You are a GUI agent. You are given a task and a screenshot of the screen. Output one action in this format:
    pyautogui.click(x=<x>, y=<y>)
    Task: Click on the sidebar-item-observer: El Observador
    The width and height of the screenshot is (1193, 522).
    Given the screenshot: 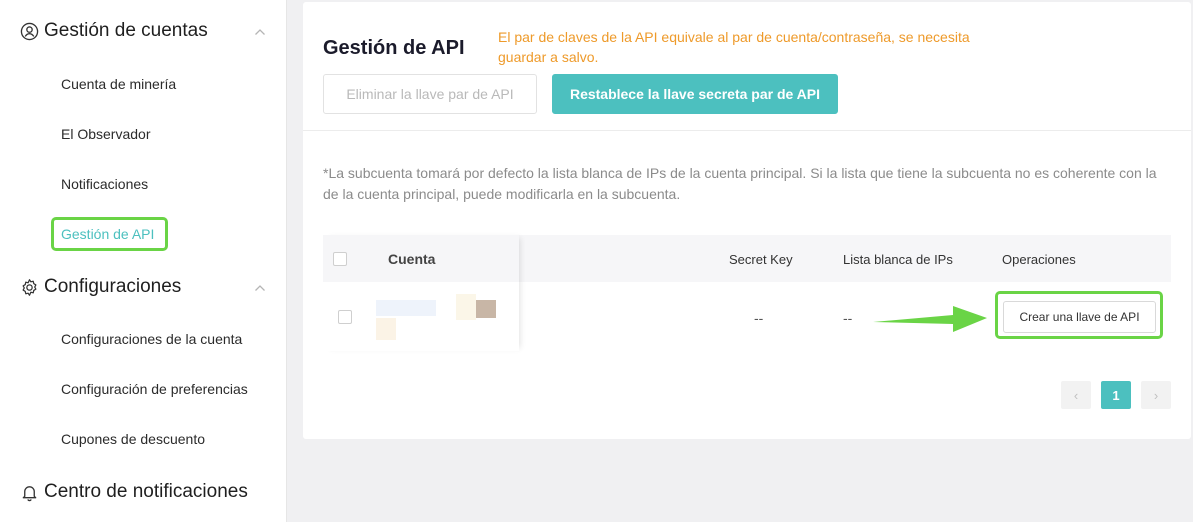 What is the action you would take?
    pyautogui.click(x=105, y=134)
    